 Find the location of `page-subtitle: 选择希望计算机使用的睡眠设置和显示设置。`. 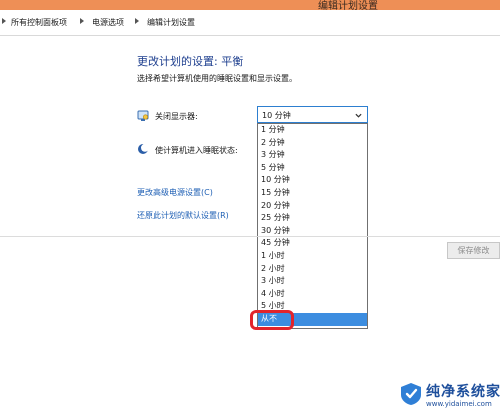

page-subtitle: 选择希望计算机使用的睡眠设置和显示设置。 is located at coordinates (217, 78).